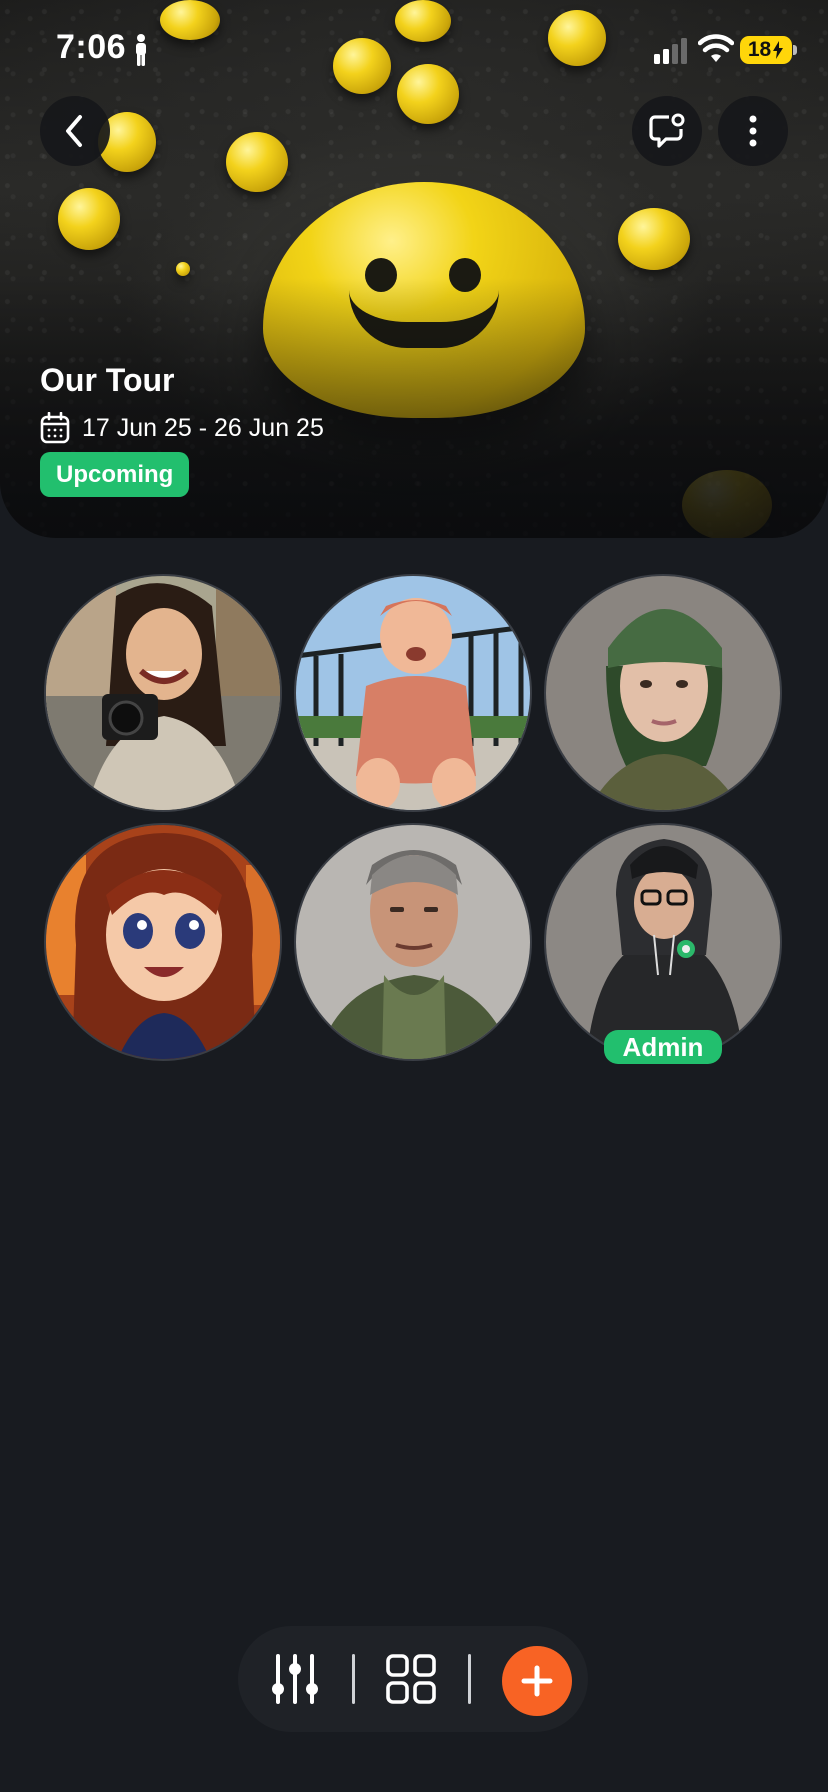 Image resolution: width=828 pixels, height=1792 pixels. I want to click on more-vertical-icon, so click(753, 131).